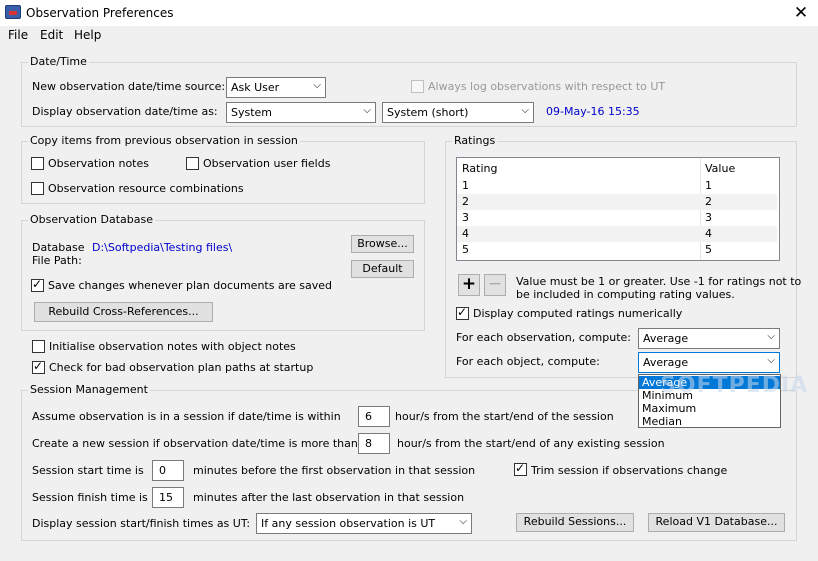 Image resolution: width=818 pixels, height=561 pixels. I want to click on copy-notes-checkbox, so click(37, 163).